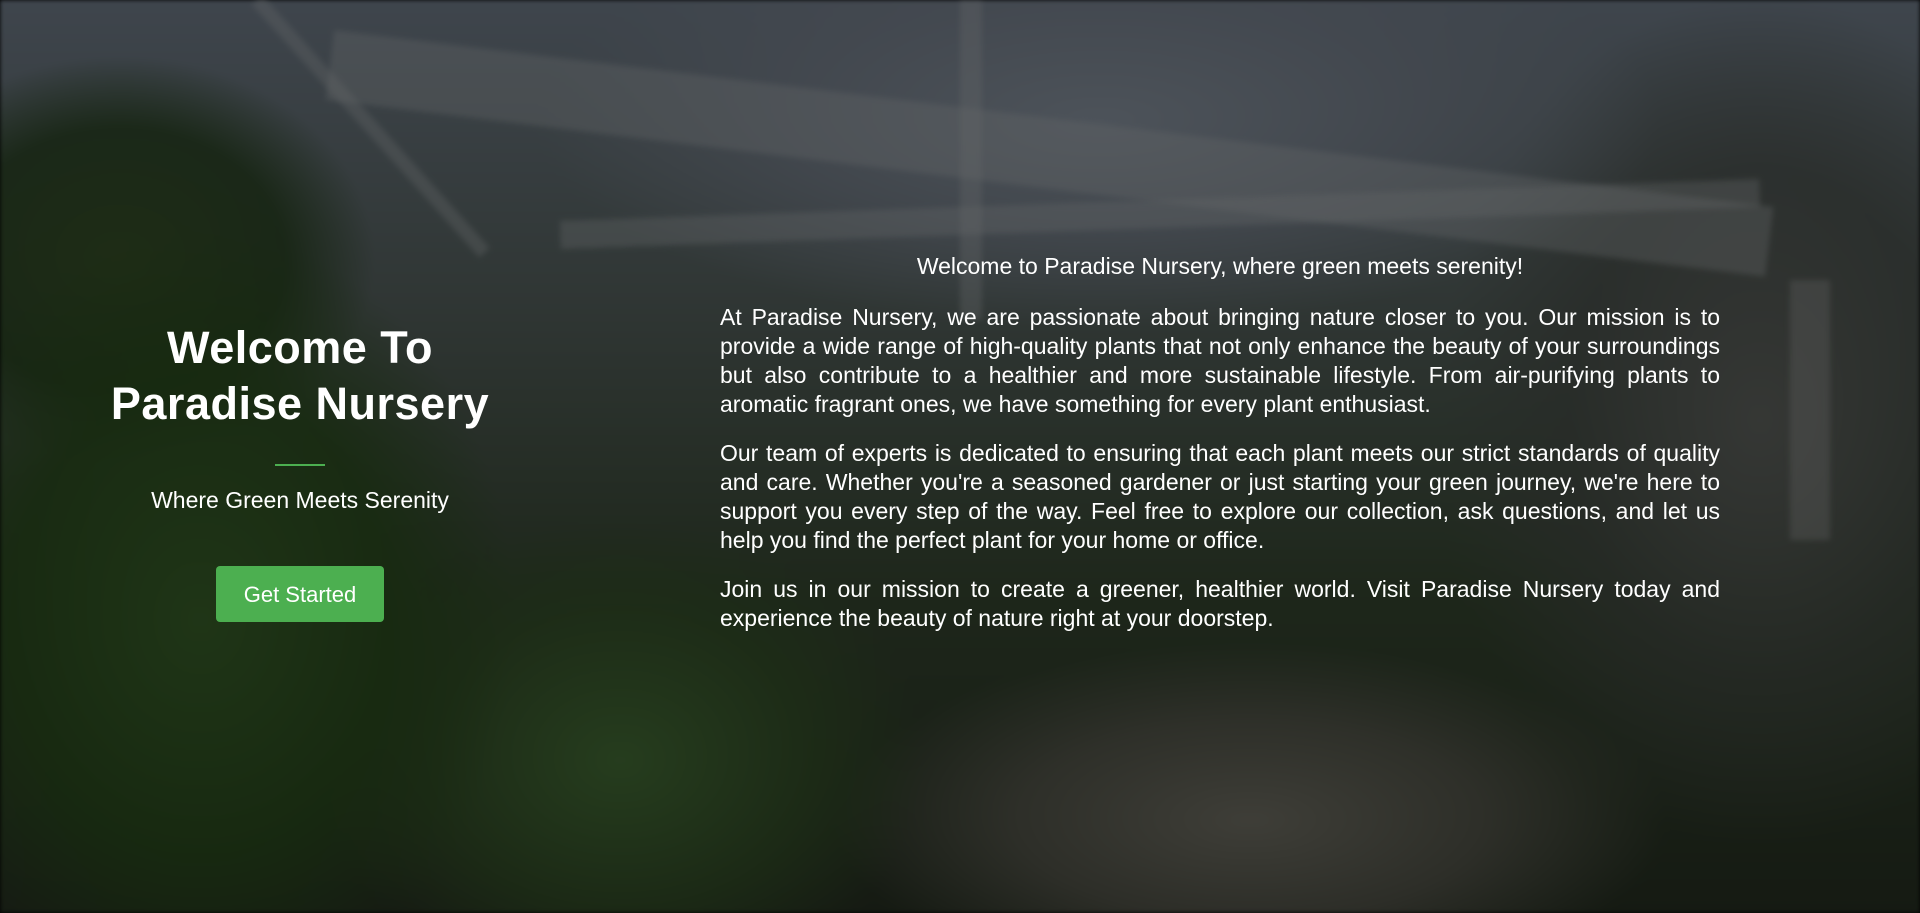 Image resolution: width=1920 pixels, height=913 pixels. Describe the element at coordinates (300, 500) in the screenshot. I see `hero-subtitle: Where Green Meets Serenity` at that location.